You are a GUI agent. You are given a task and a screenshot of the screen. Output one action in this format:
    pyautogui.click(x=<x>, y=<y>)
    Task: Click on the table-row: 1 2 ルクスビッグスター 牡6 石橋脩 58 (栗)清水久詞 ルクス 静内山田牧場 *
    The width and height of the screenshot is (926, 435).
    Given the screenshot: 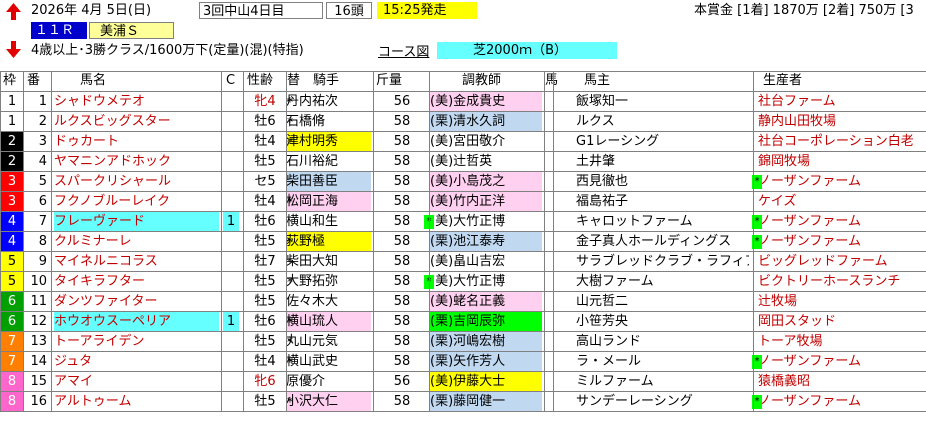 What is the action you would take?
    pyautogui.click(x=463, y=122)
    